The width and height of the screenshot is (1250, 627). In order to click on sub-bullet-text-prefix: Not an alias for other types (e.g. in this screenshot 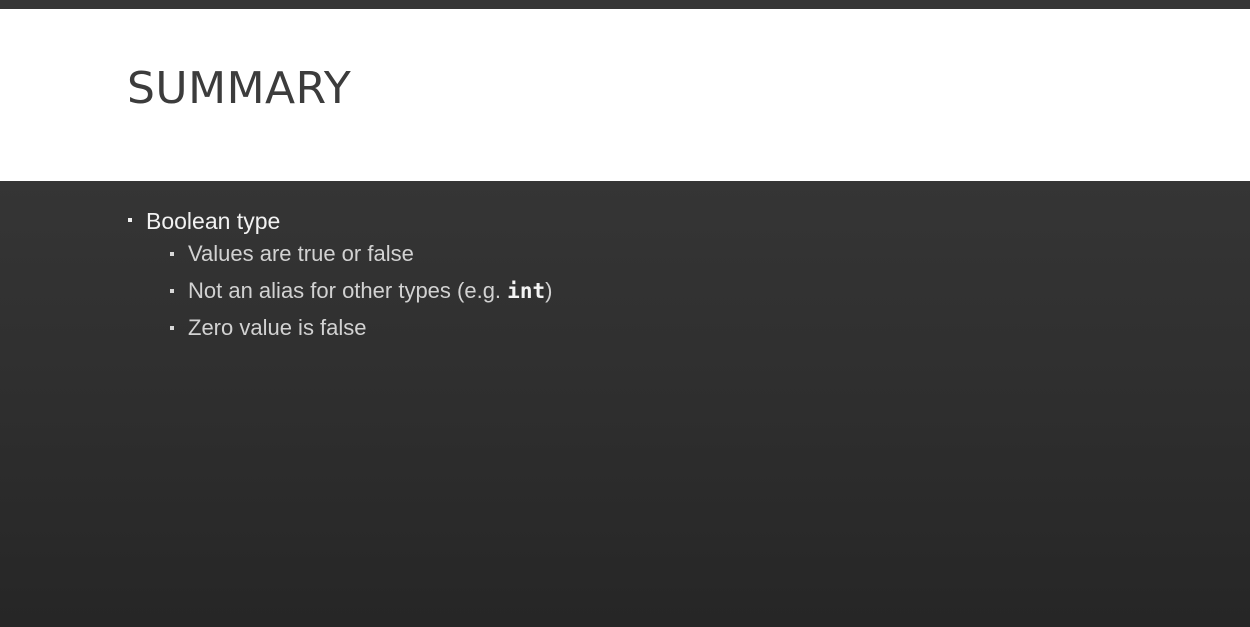, I will do `click(348, 290)`.